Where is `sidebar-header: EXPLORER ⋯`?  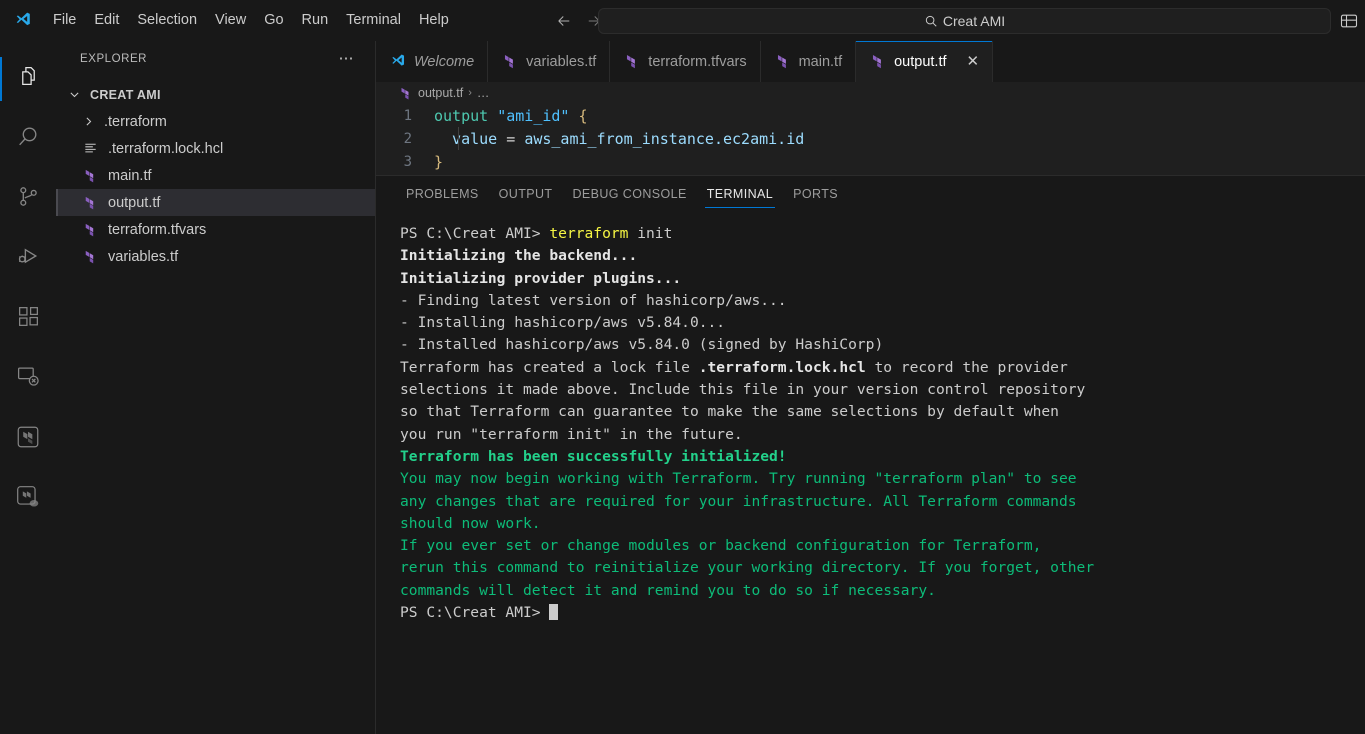
sidebar-header: EXPLORER ⋯ is located at coordinates (215, 58).